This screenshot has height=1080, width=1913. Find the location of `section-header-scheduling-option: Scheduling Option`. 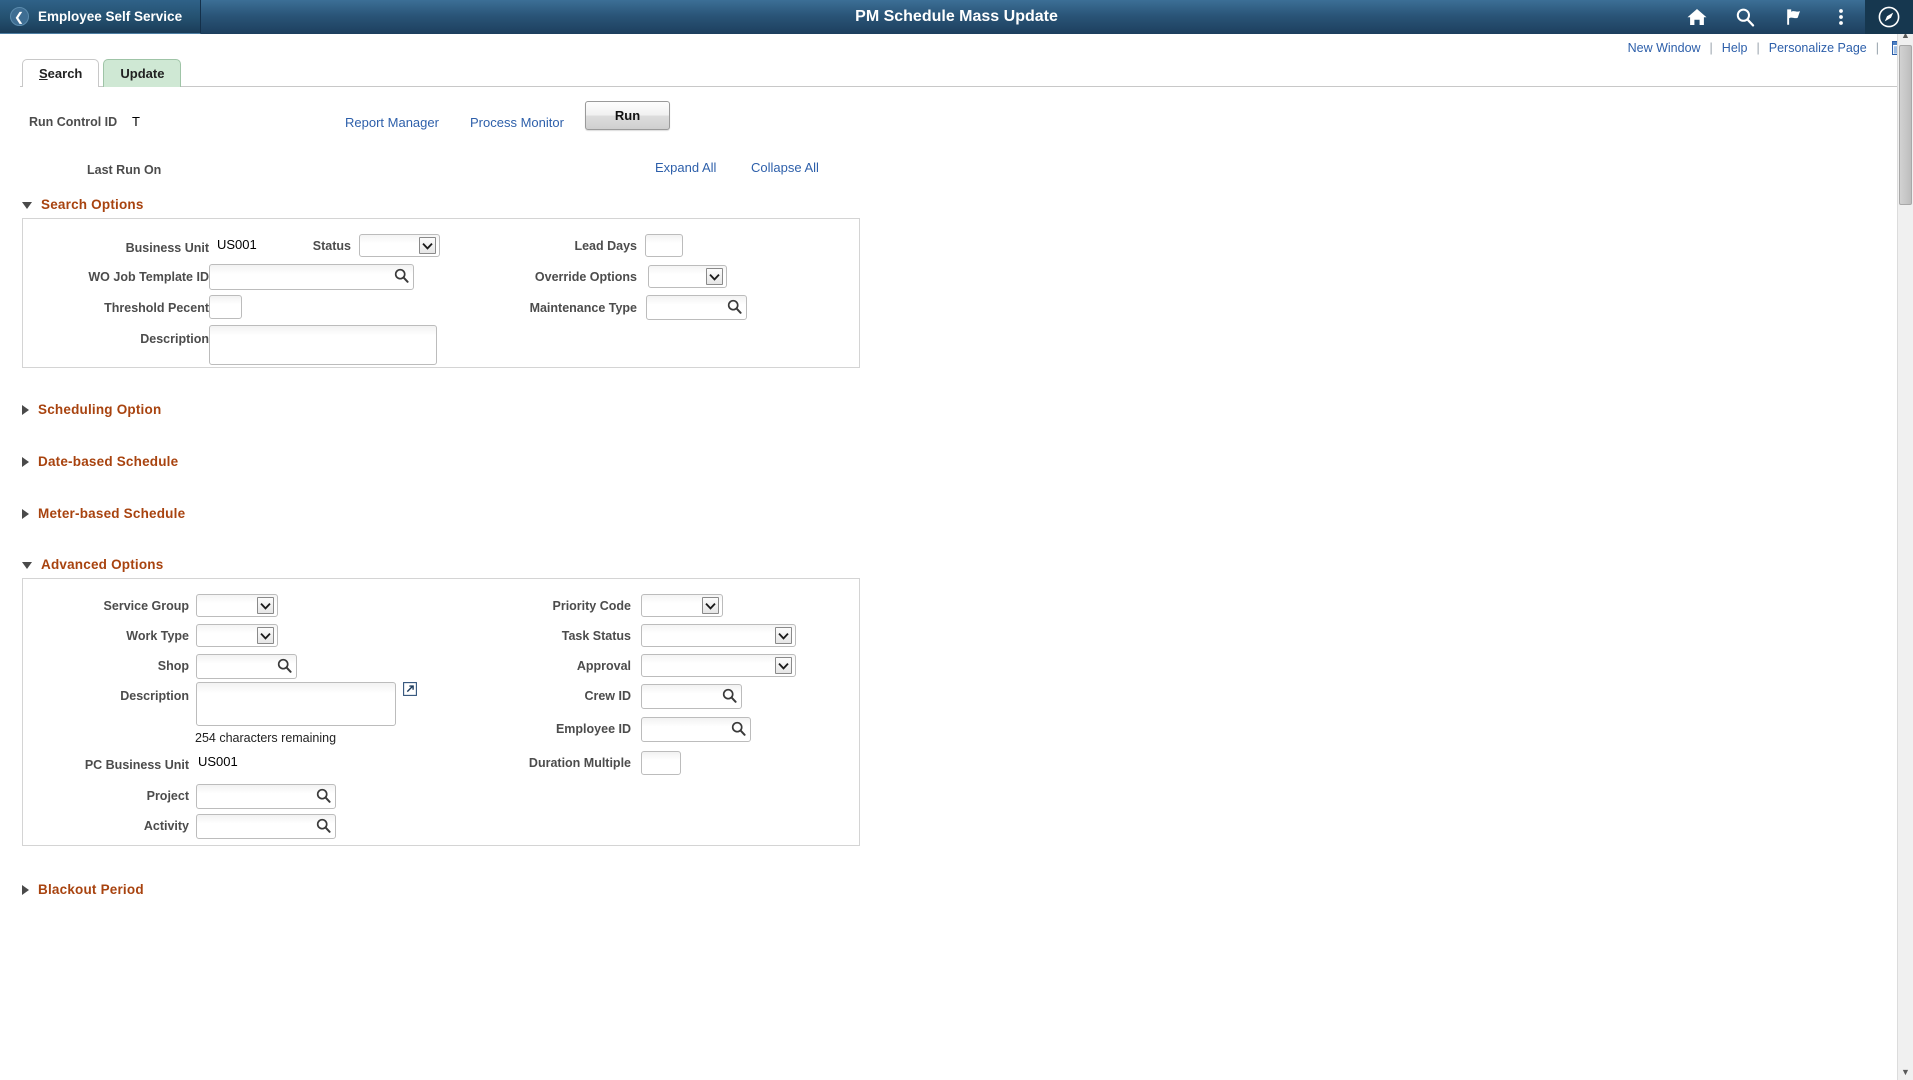

section-header-scheduling-option: Scheduling Option is located at coordinates (967, 409).